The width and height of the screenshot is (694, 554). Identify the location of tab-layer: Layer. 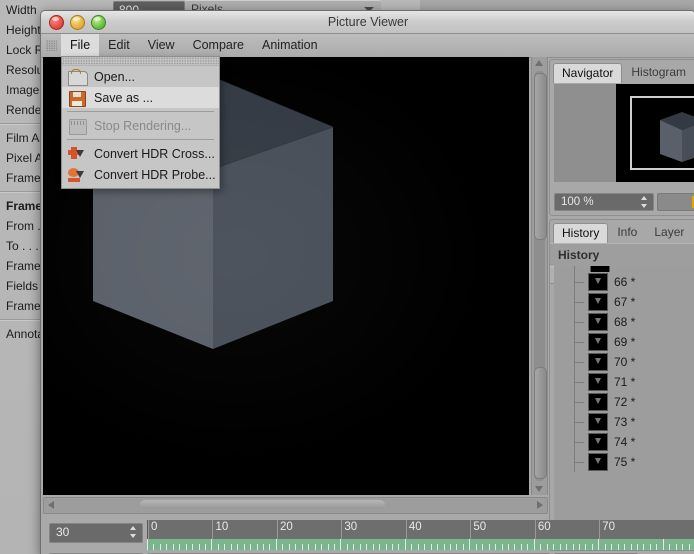
(669, 233).